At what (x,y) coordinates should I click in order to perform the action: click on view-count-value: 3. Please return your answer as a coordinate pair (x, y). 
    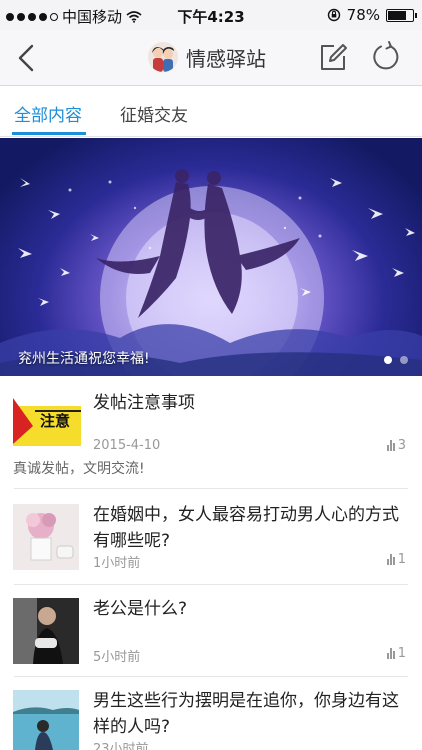
    Looking at the image, I should click on (401, 445).